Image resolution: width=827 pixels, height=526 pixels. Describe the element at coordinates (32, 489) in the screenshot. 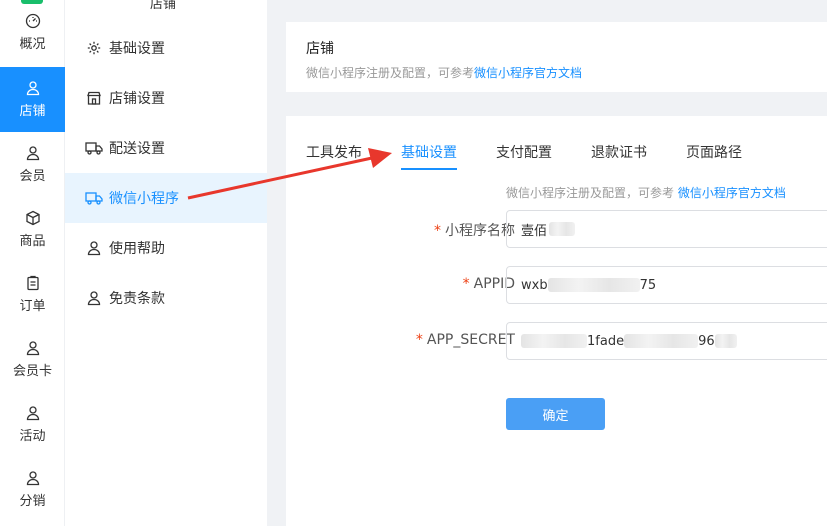

I see `rail-item-distribution: 分销` at that location.